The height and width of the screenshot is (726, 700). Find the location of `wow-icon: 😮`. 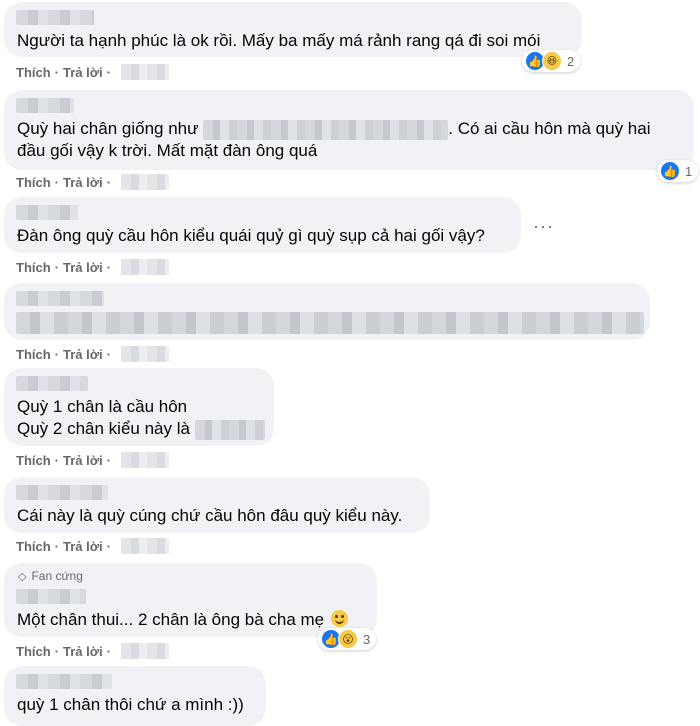

wow-icon: 😮 is located at coordinates (348, 639).